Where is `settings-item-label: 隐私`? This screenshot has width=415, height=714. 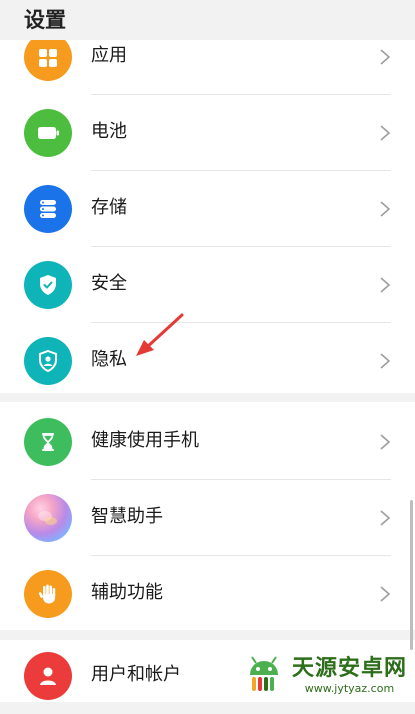
settings-item-label: 隐私 is located at coordinates (109, 359).